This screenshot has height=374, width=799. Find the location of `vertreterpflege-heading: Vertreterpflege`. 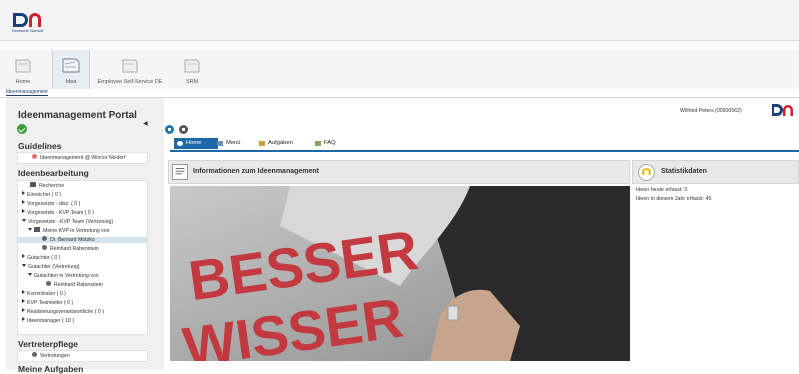

vertreterpflege-heading: Vertreterpflege is located at coordinates (48, 344).